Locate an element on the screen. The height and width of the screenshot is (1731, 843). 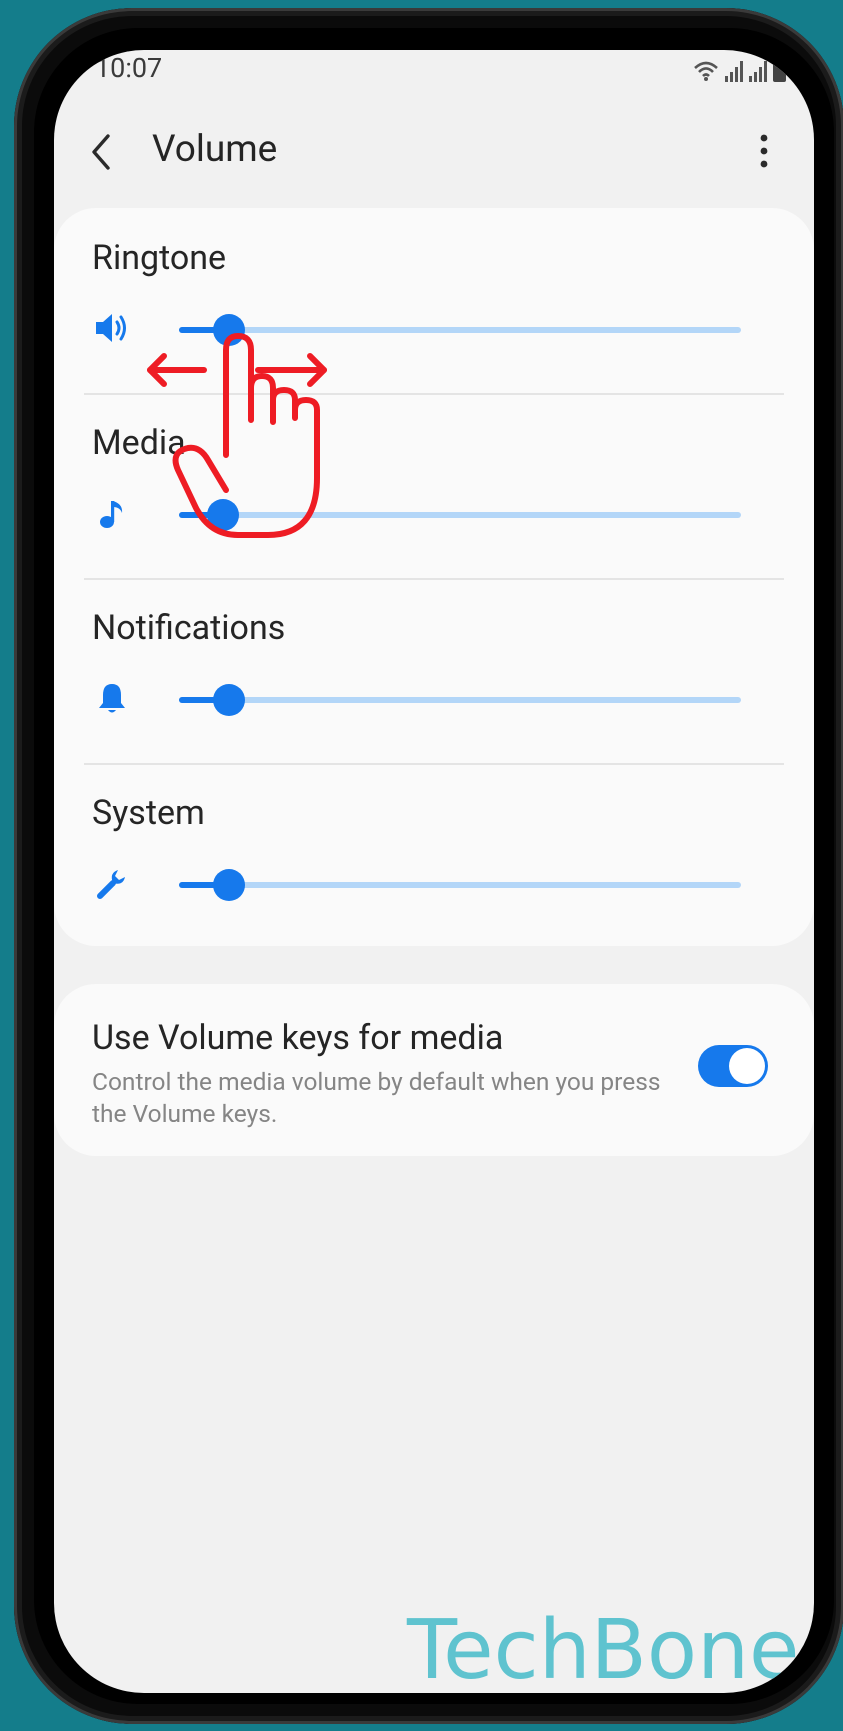
wrench-icon is located at coordinates (112, 883).